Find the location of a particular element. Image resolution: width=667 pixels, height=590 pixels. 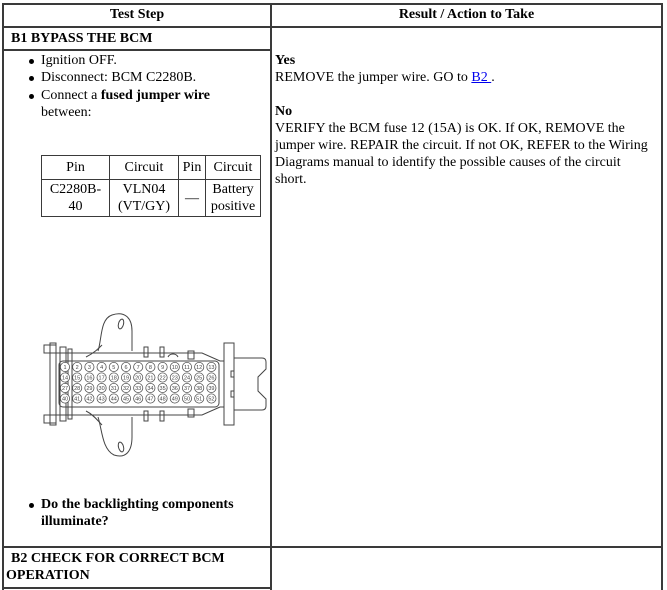

connector-pin-number: 41 is located at coordinates (77, 400).